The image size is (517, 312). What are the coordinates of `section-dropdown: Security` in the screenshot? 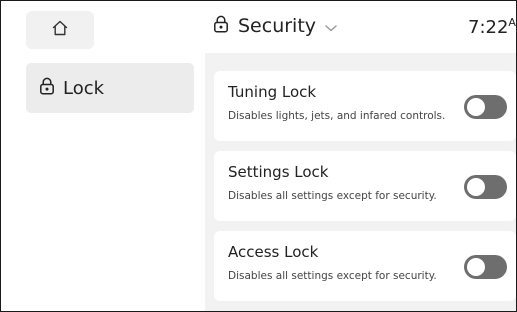 It's located at (275, 26).